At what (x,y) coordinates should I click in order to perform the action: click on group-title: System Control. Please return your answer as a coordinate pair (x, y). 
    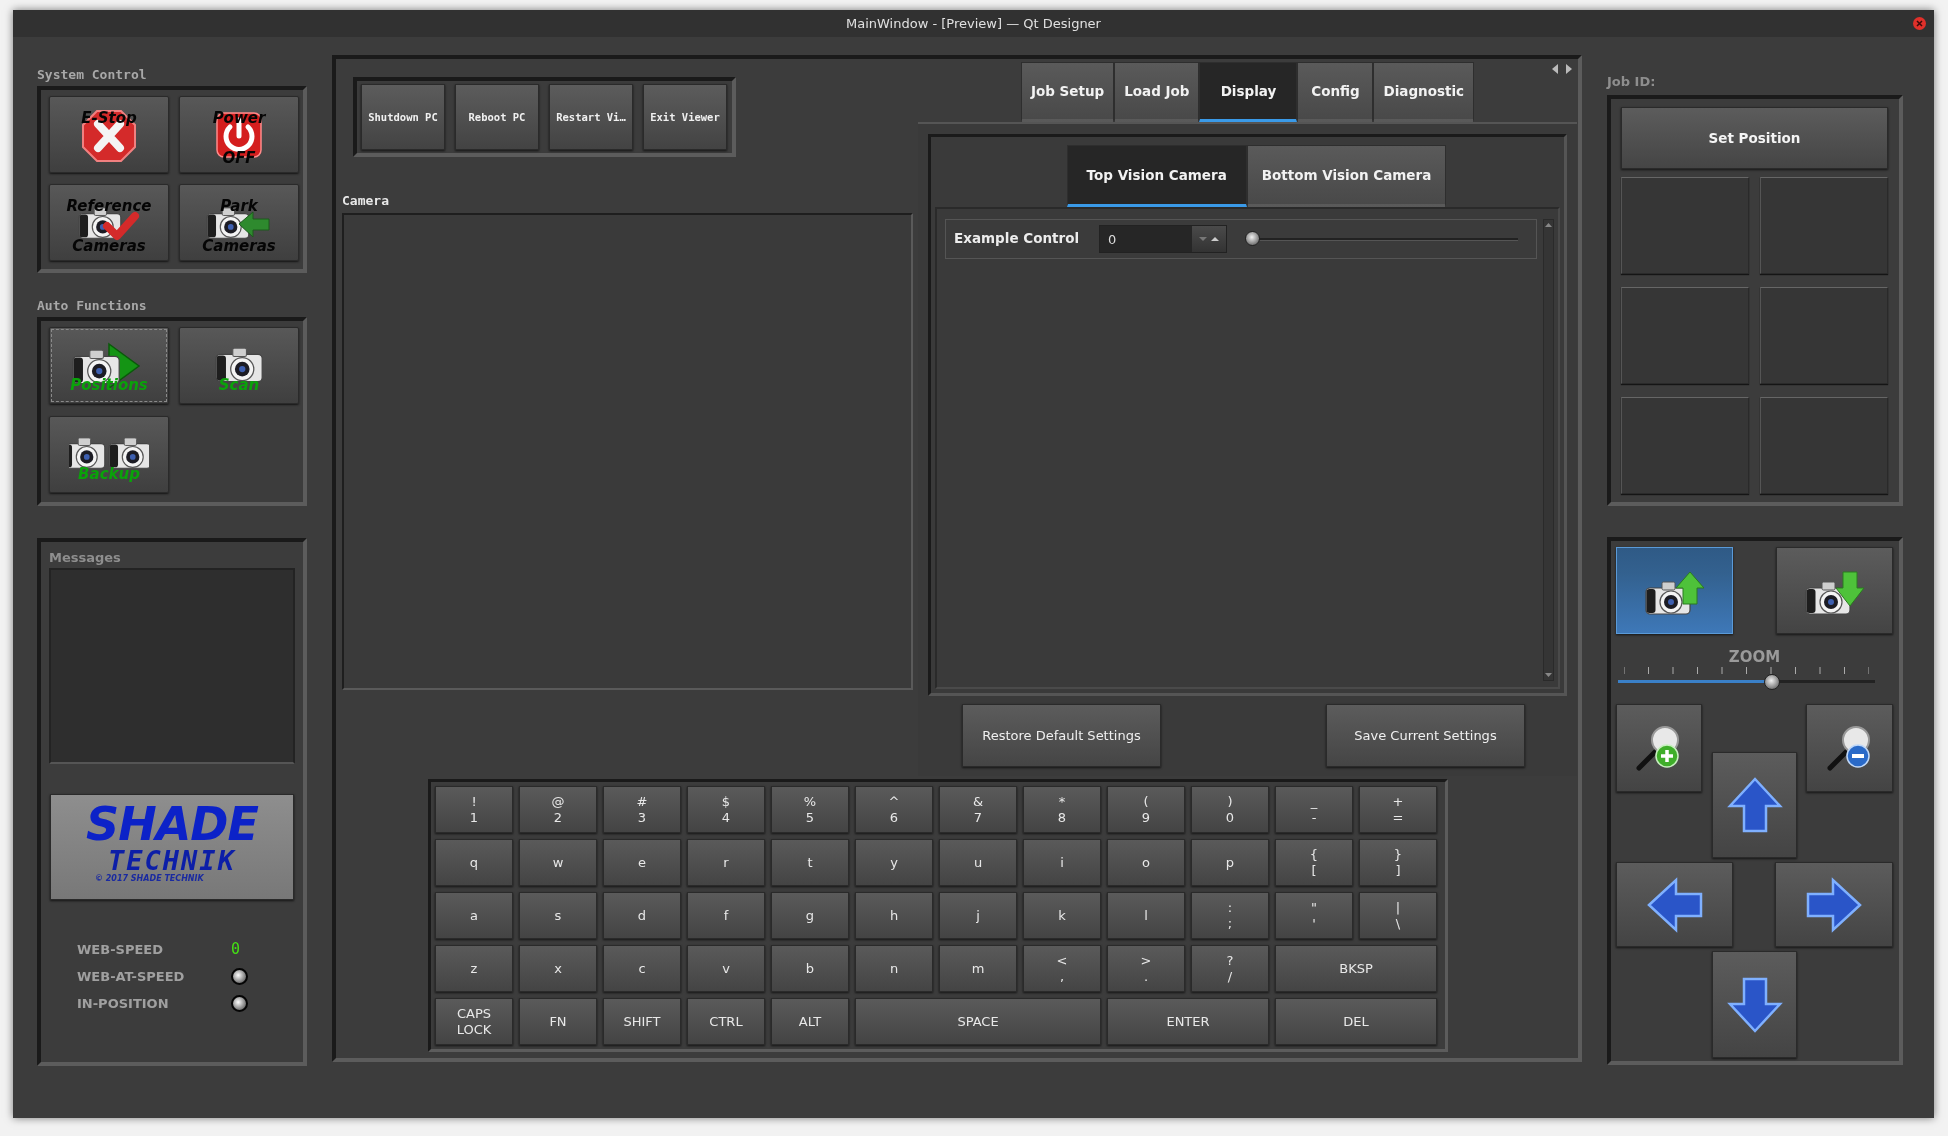
    Looking at the image, I should click on (92, 75).